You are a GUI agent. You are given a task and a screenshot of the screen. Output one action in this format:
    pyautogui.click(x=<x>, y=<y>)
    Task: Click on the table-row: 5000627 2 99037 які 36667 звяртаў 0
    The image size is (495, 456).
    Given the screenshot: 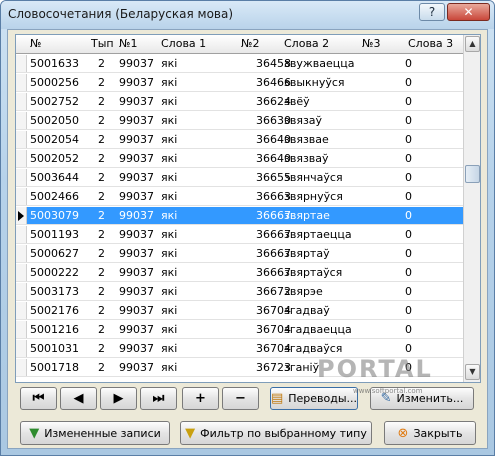 What is the action you would take?
    pyautogui.click(x=239, y=254)
    